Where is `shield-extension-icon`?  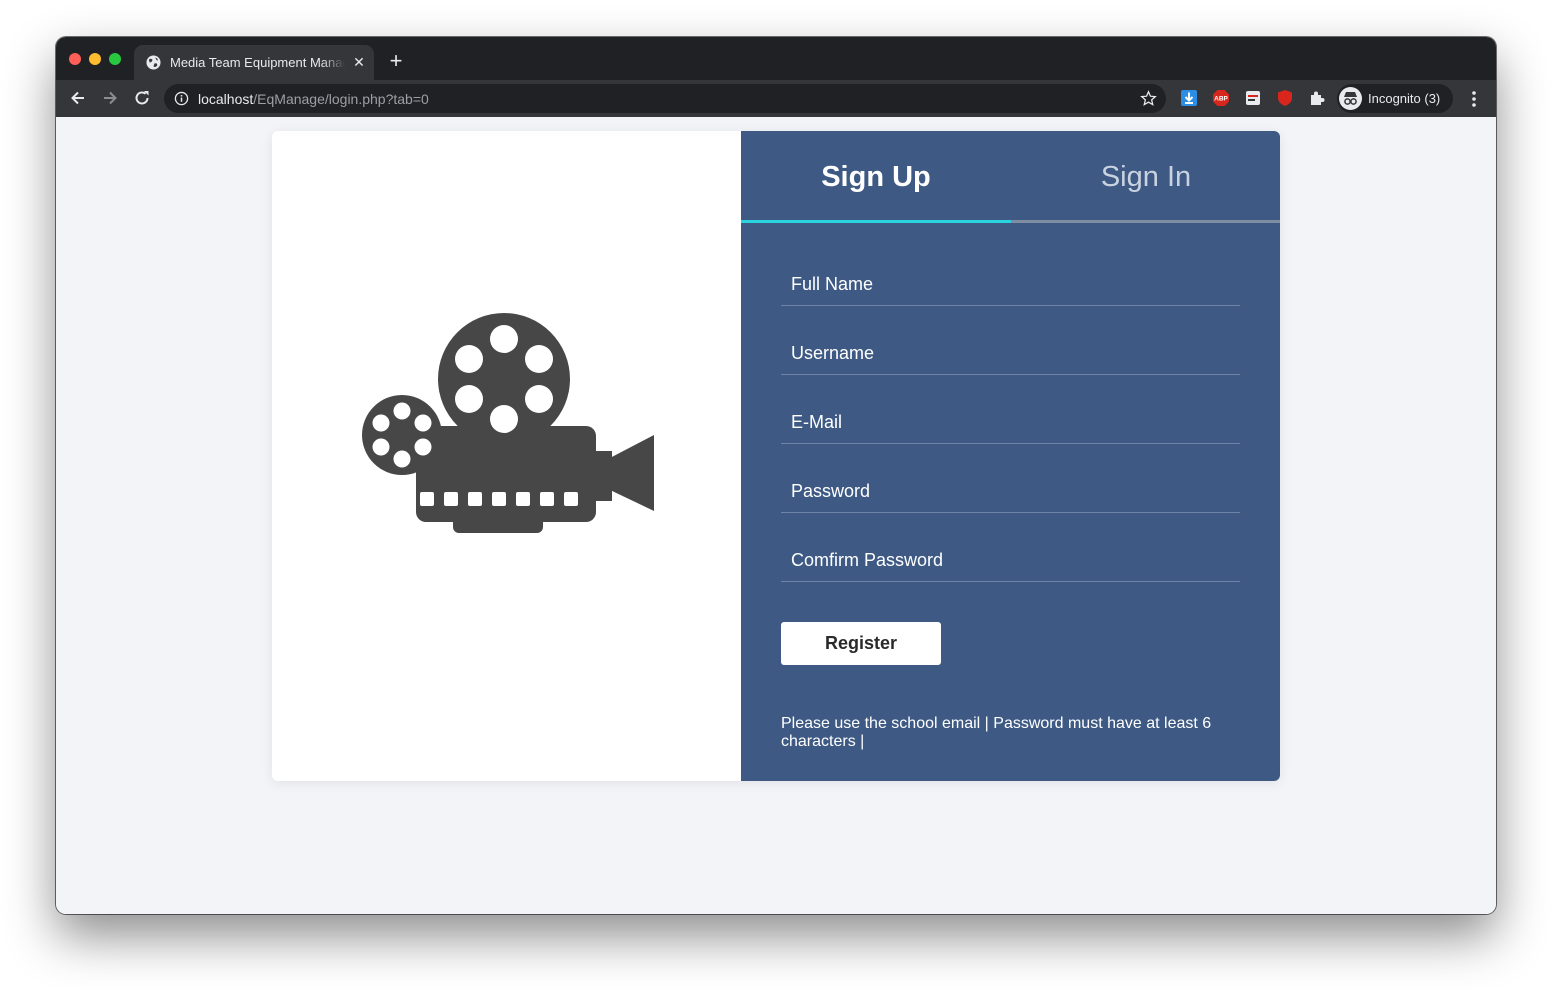 shield-extension-icon is located at coordinates (1285, 98).